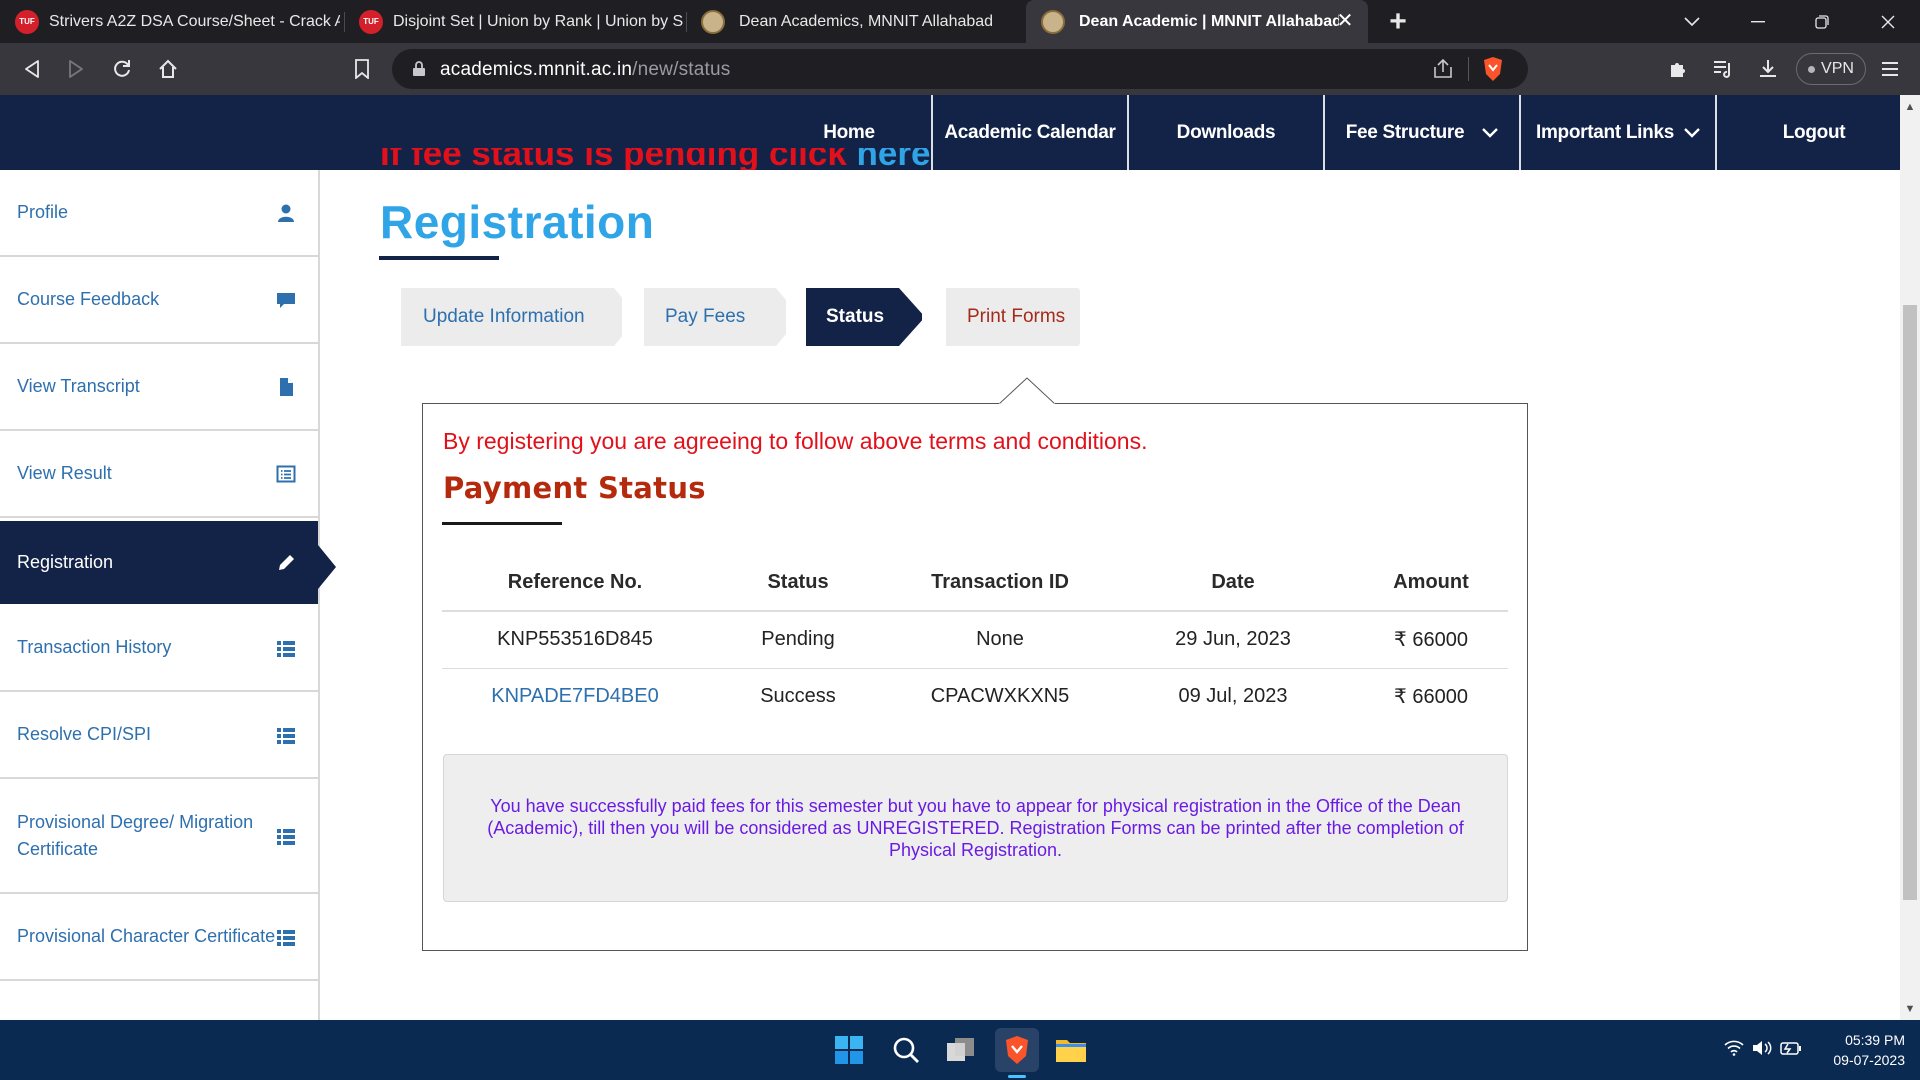  I want to click on system-clock: 05:39 PM 09-07-2023, so click(1860, 1050).